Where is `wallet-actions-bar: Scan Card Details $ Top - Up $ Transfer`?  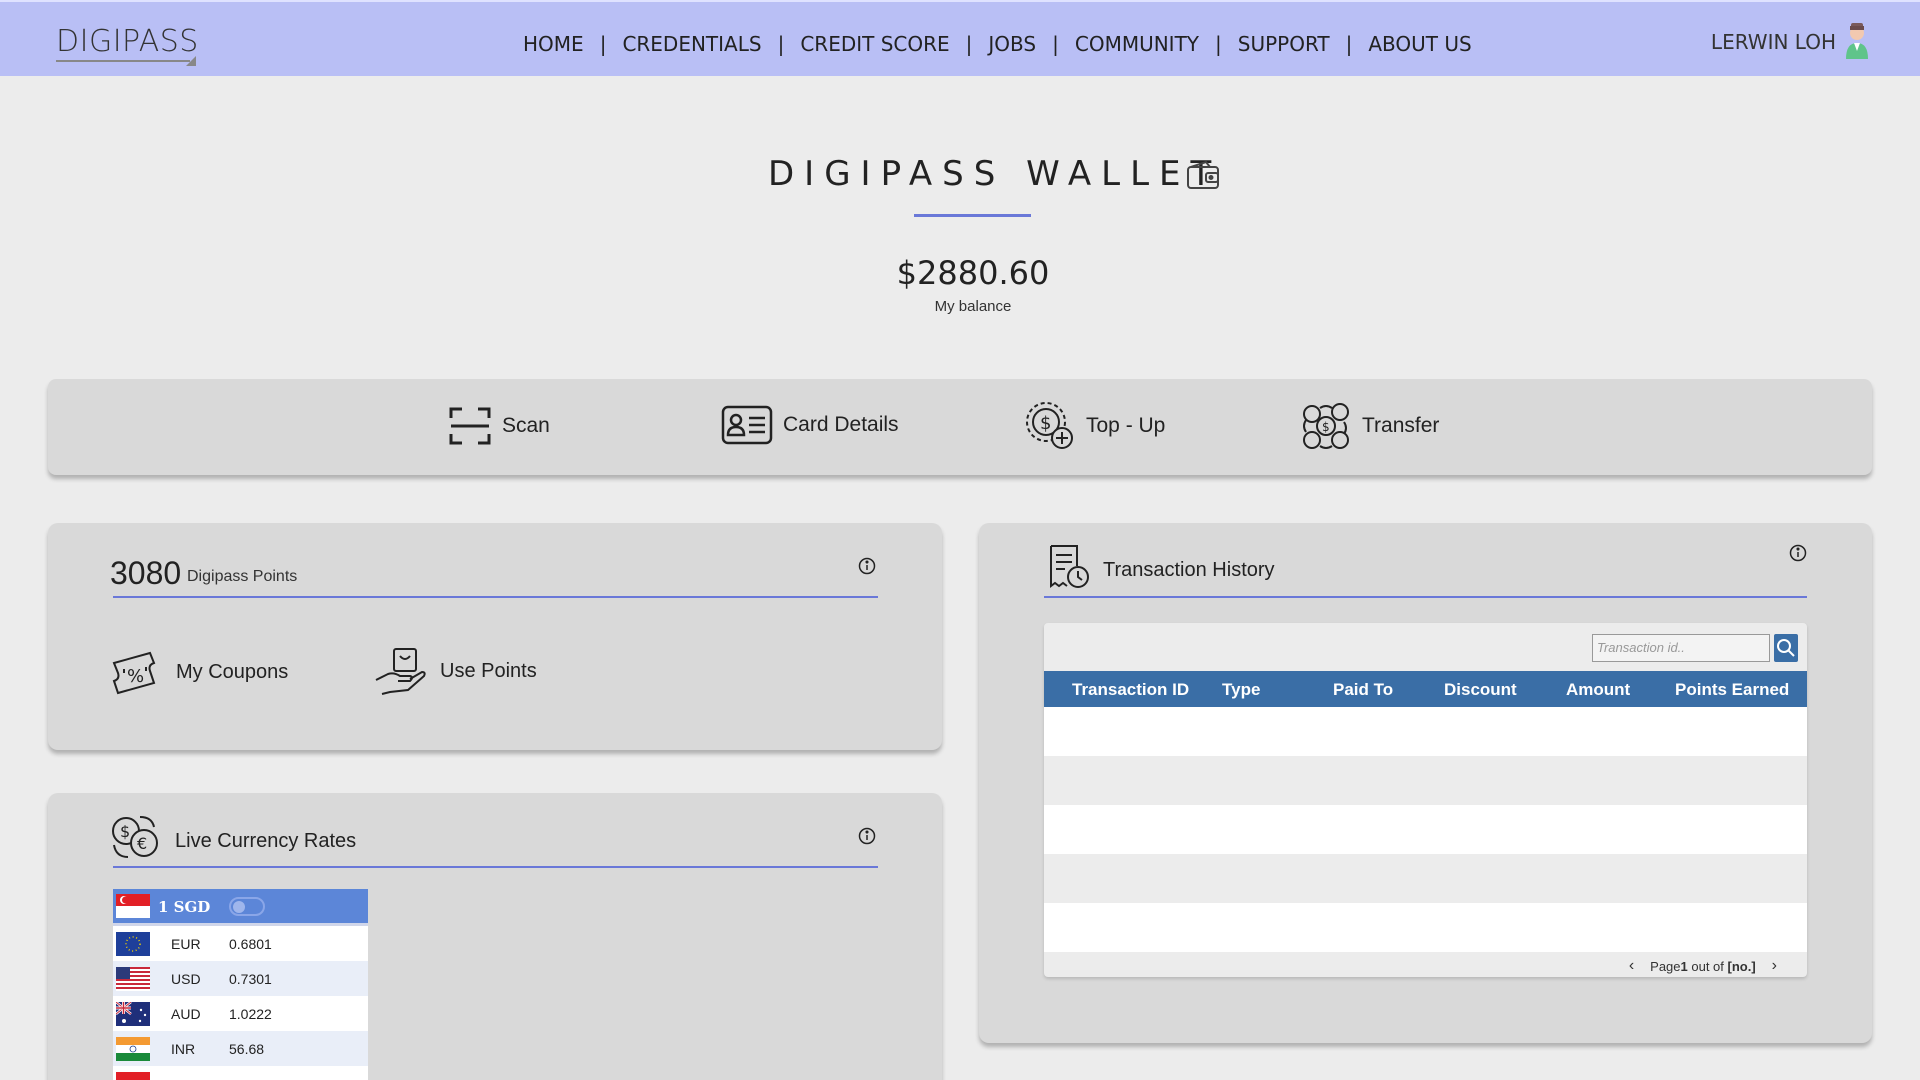 wallet-actions-bar: Scan Card Details $ Top - Up $ Transfer is located at coordinates (960, 427).